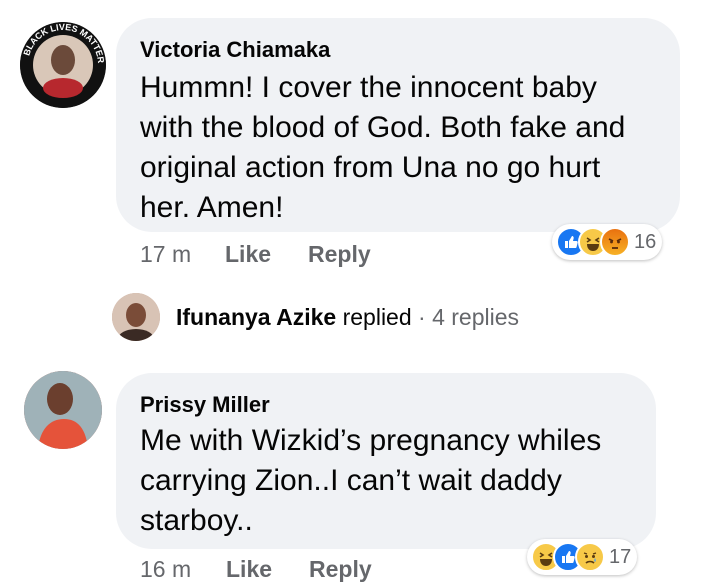  I want to click on reaction-count: 17, so click(620, 556).